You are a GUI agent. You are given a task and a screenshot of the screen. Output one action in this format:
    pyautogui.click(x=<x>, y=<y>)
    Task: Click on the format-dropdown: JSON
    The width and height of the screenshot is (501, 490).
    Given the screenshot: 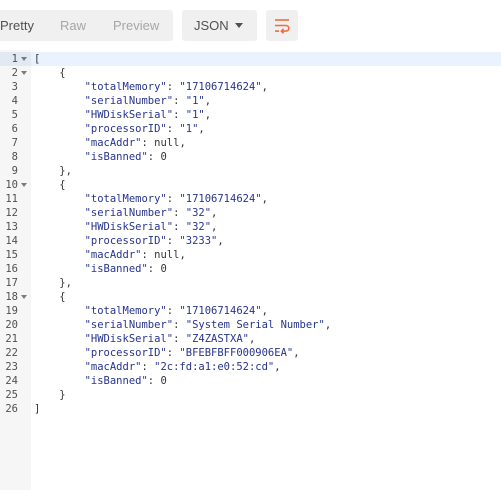 What is the action you would take?
    pyautogui.click(x=219, y=25)
    